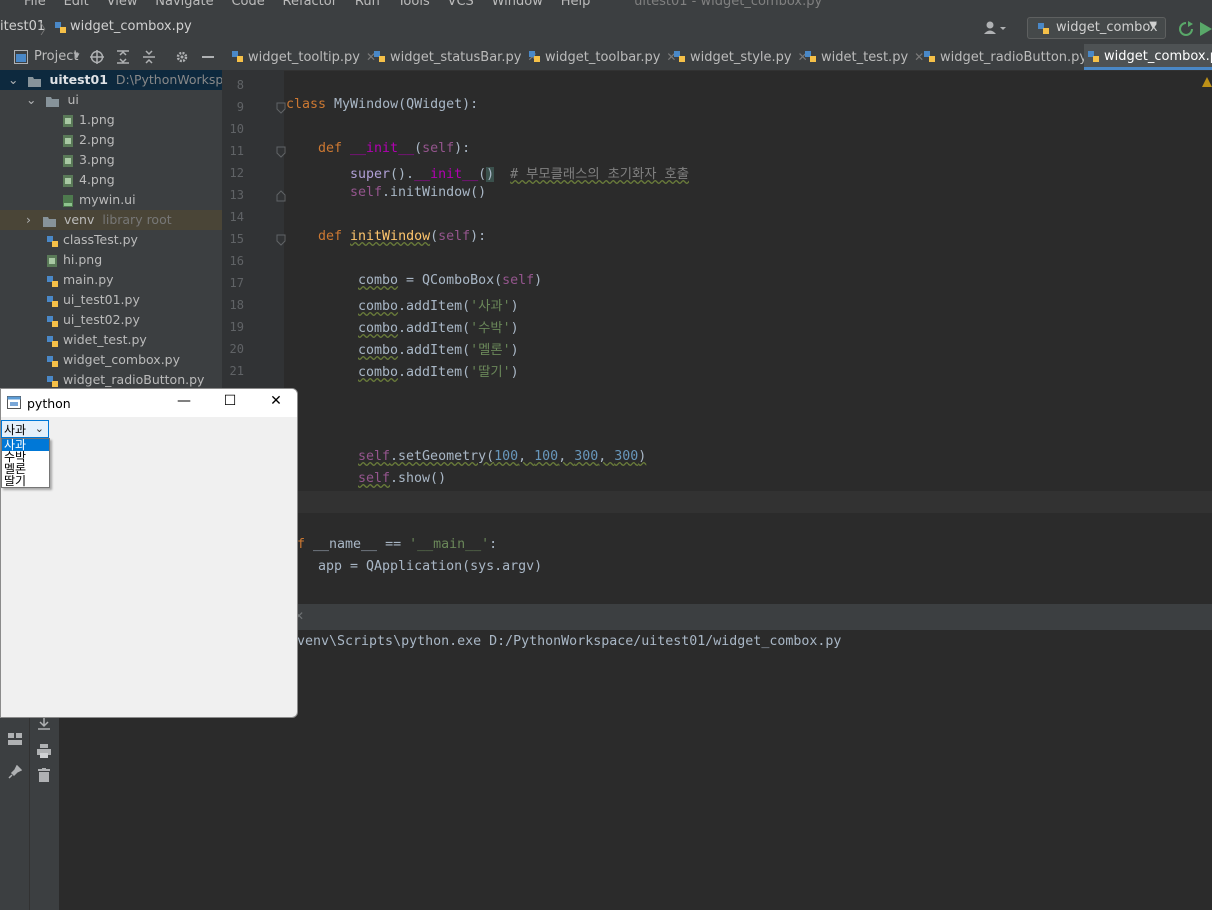  I want to click on menu-run: Run, so click(367, 4).